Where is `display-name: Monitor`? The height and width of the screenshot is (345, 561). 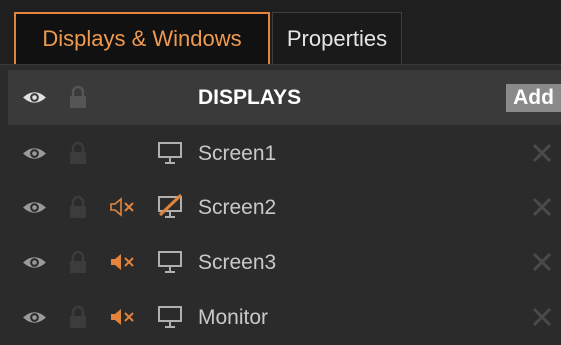
display-name: Monitor is located at coordinates (233, 317).